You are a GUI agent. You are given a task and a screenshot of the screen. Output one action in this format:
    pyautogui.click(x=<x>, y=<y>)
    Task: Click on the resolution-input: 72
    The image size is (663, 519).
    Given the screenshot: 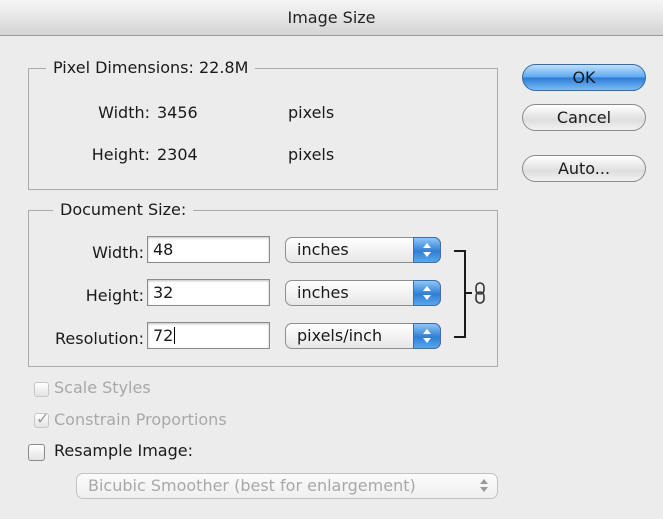 What is the action you would take?
    pyautogui.click(x=208, y=335)
    